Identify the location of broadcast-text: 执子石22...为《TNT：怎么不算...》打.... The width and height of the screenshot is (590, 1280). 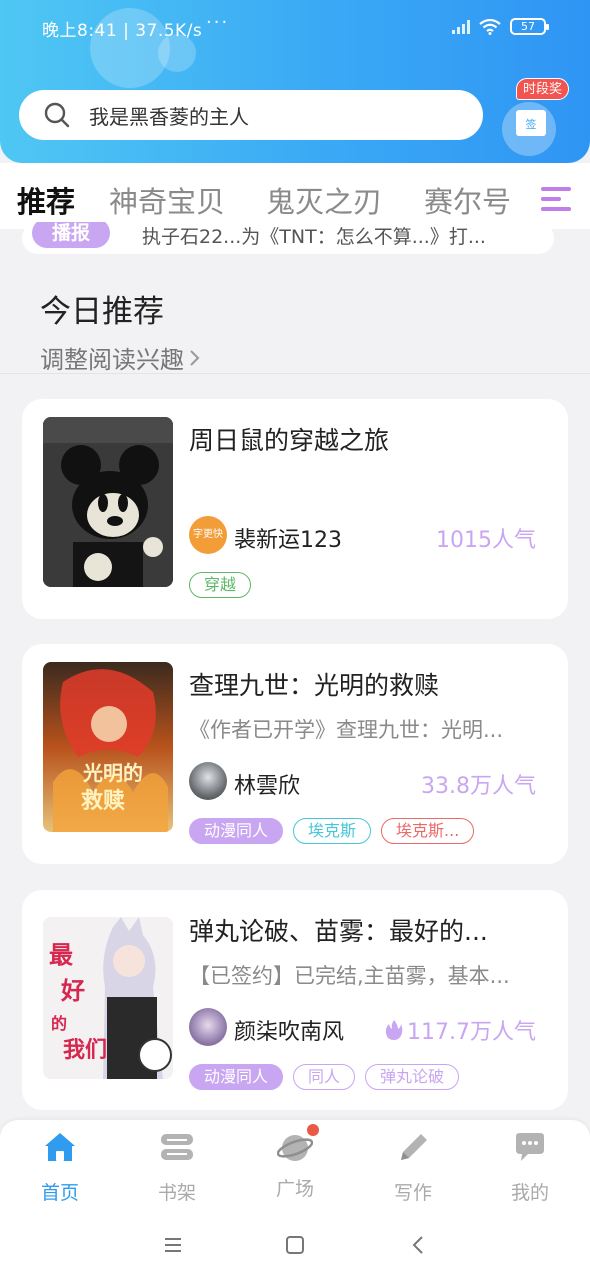
(314, 237).